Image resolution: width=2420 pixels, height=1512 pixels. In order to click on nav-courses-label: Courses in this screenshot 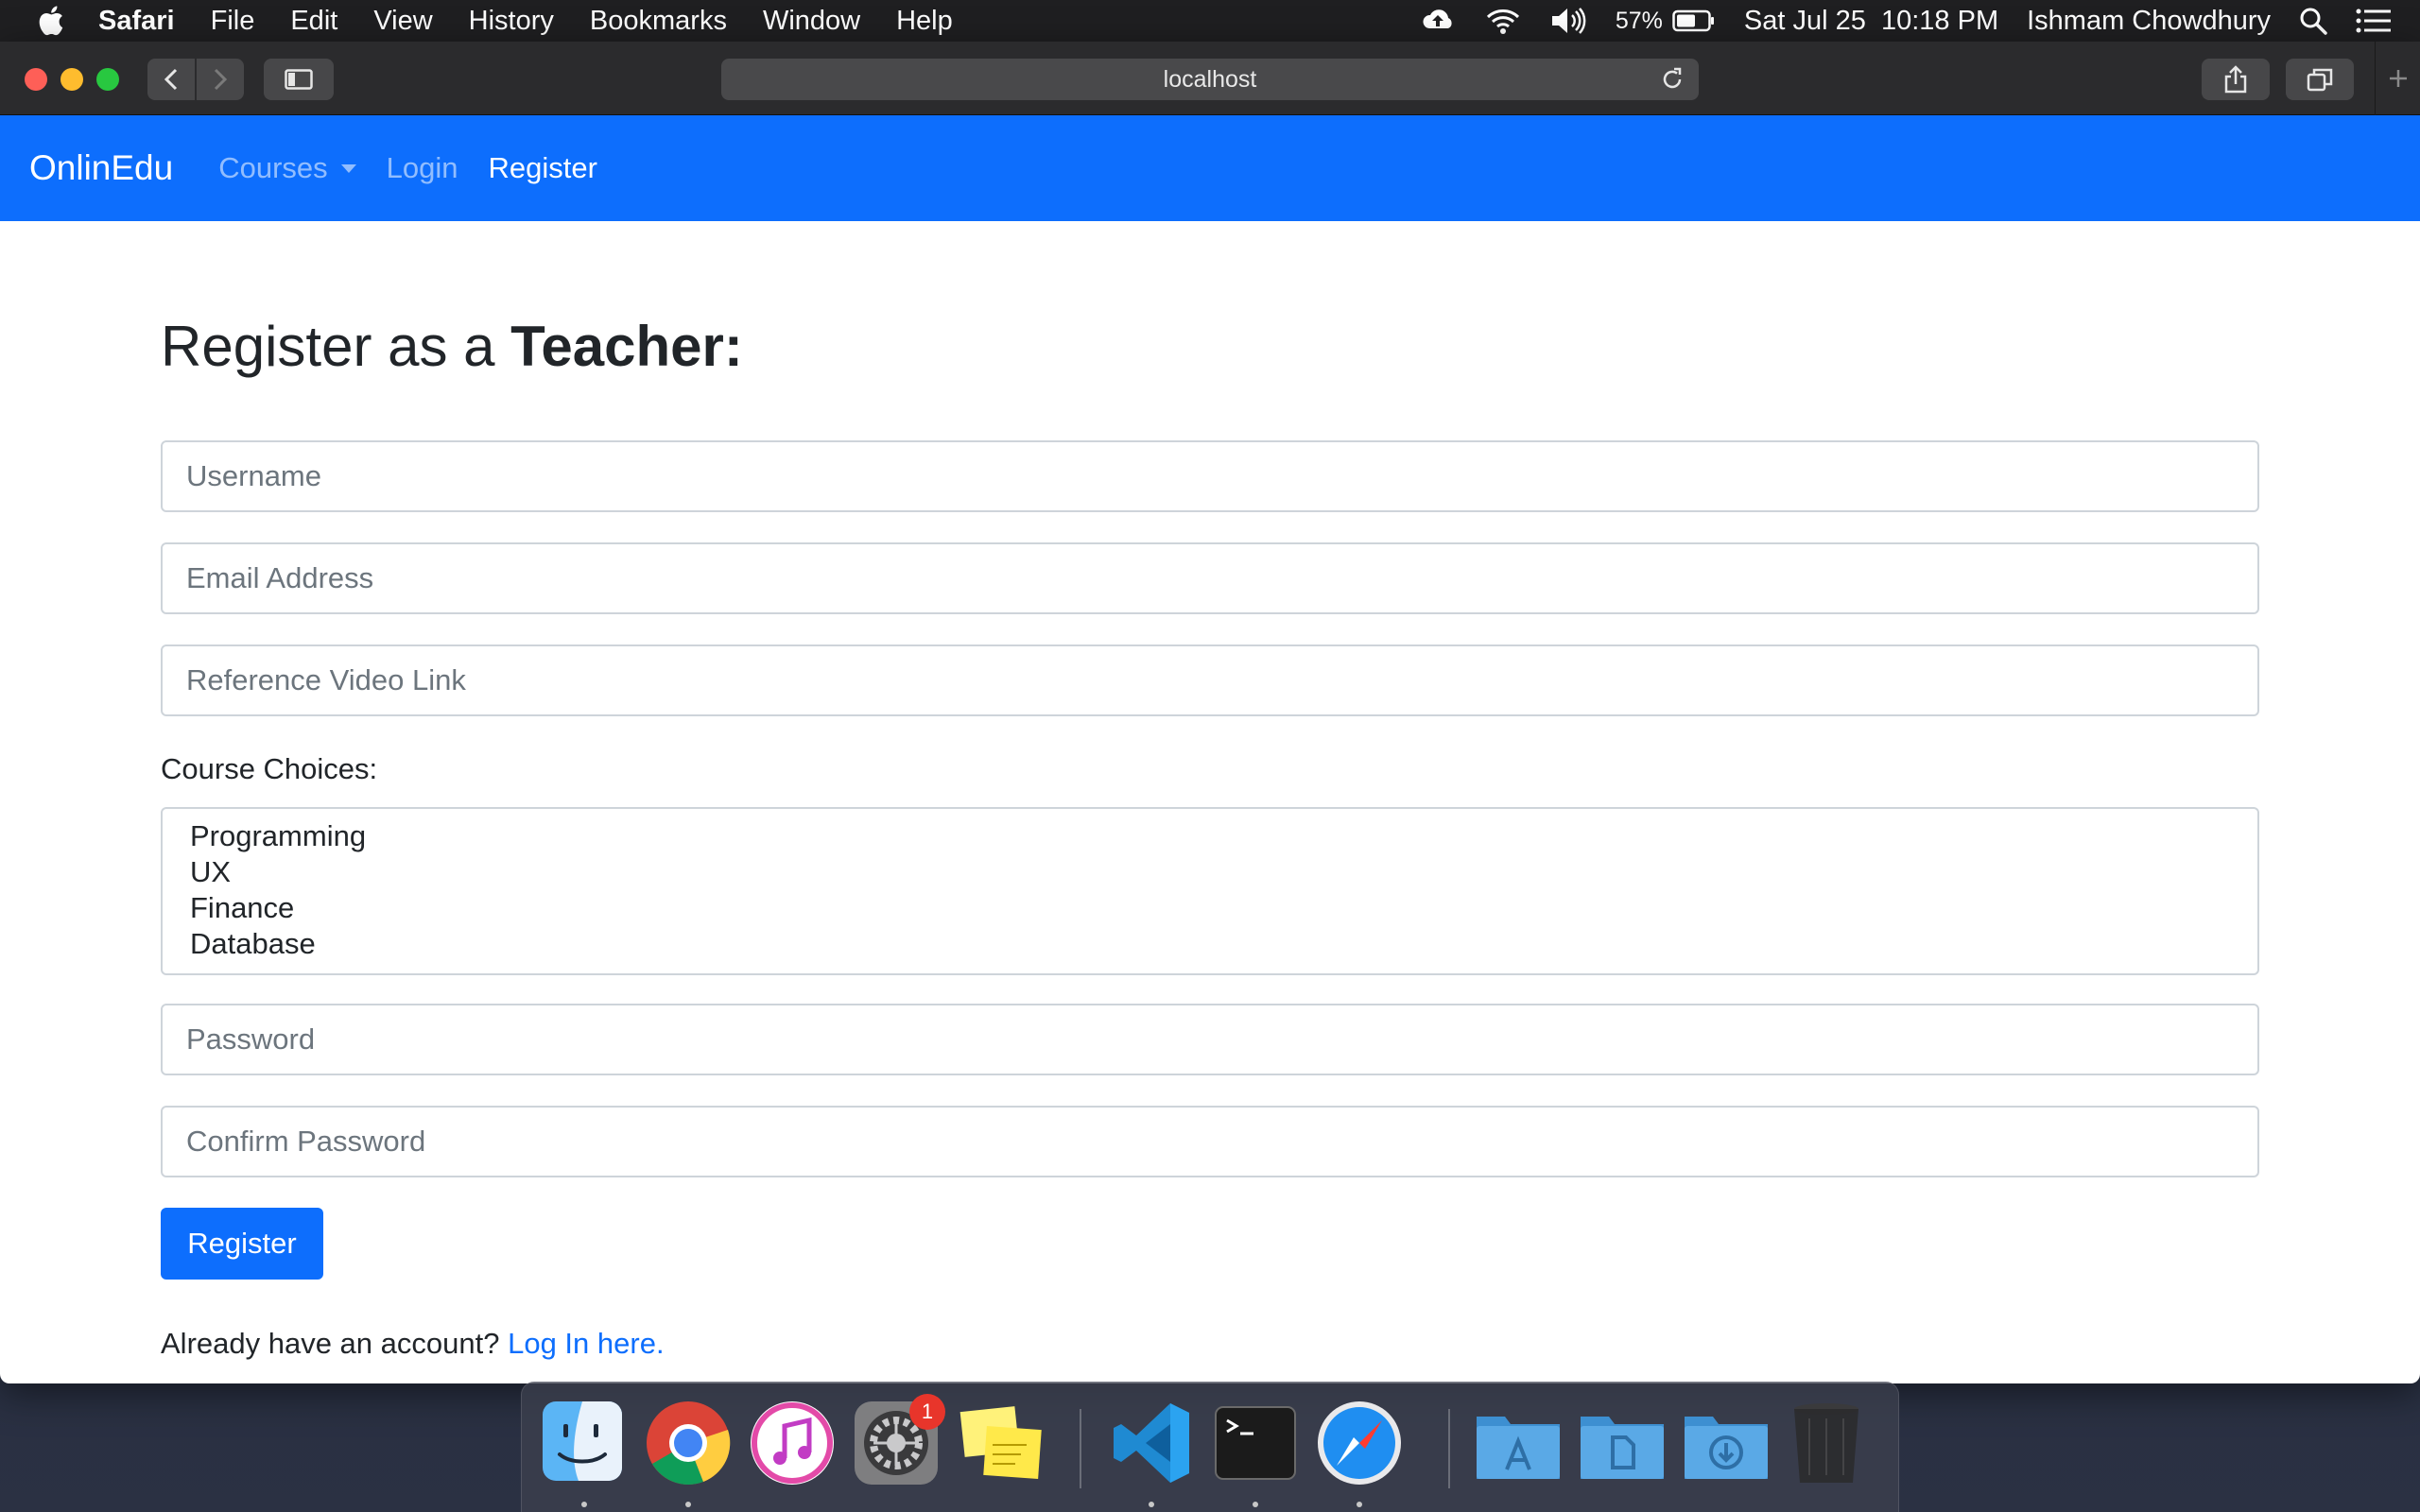, I will do `click(273, 167)`.